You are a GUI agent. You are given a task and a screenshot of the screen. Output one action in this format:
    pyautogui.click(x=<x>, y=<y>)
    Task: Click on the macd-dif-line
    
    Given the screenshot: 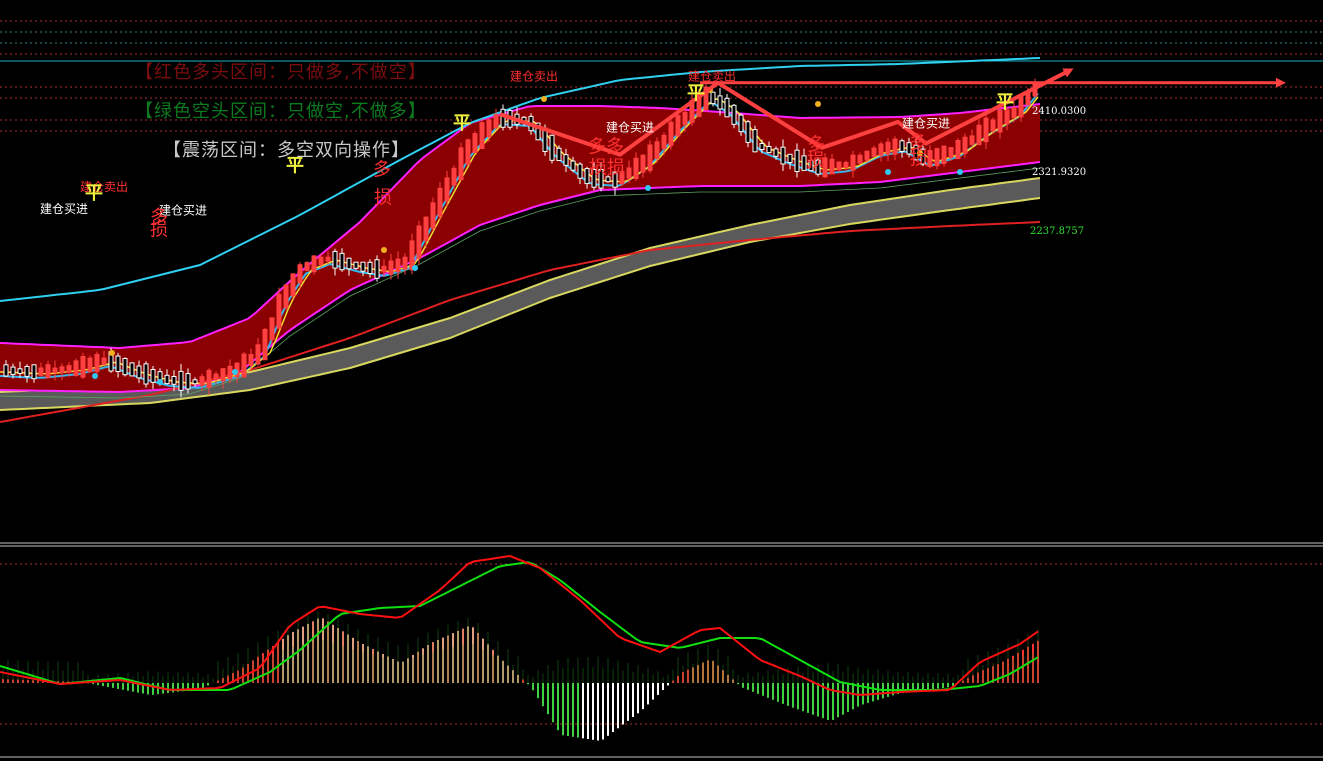 What is the action you would take?
    pyautogui.click(x=519, y=625)
    